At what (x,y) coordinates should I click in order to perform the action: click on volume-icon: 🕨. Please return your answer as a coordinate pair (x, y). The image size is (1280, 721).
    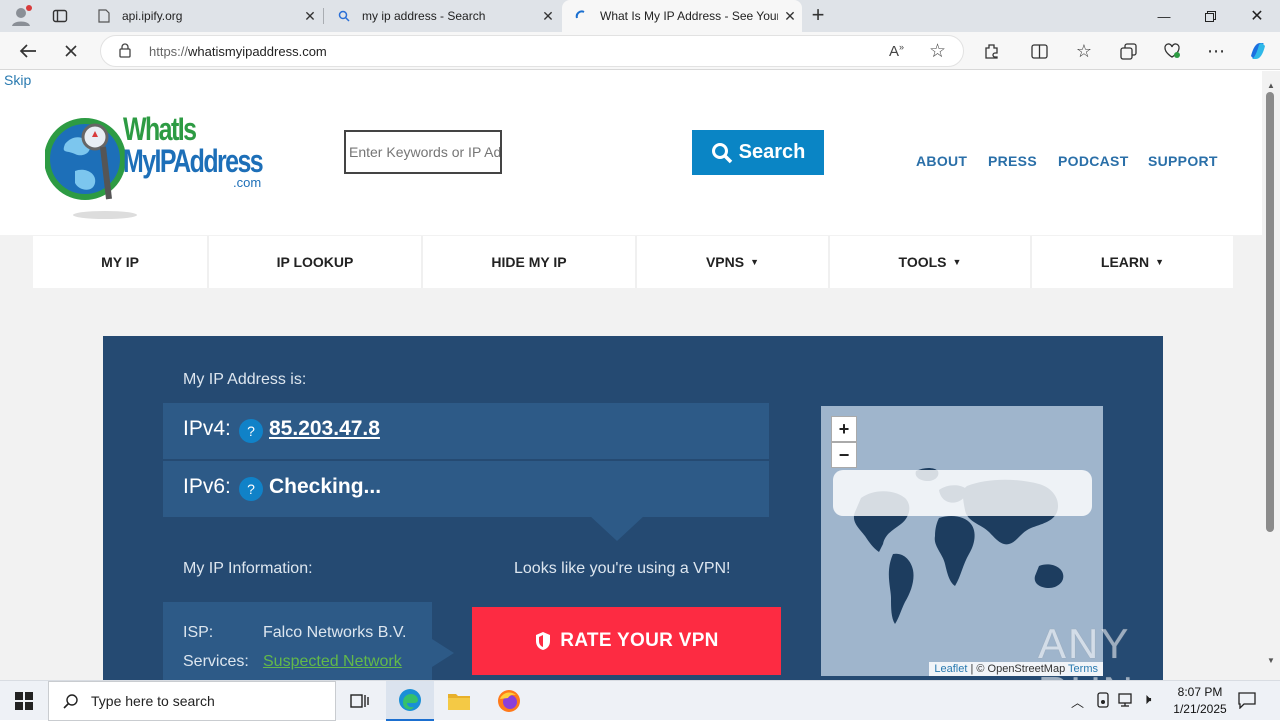
    Looking at the image, I should click on (1146, 699).